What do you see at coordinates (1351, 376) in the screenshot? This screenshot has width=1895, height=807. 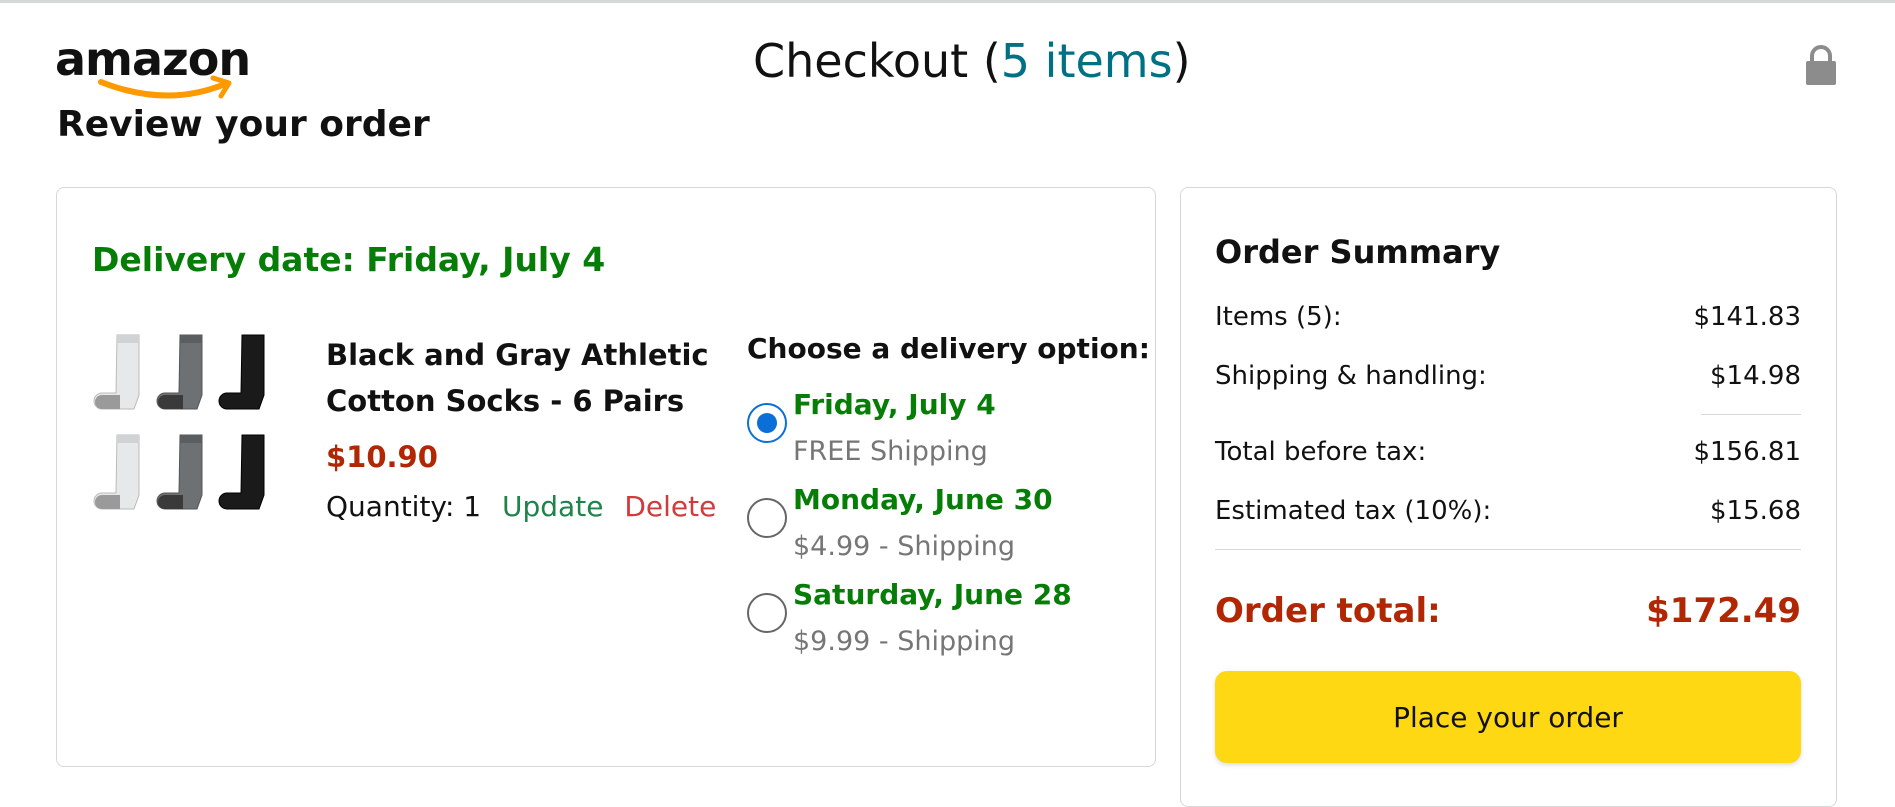 I see `summary-label: Shipping & handling:` at bounding box center [1351, 376].